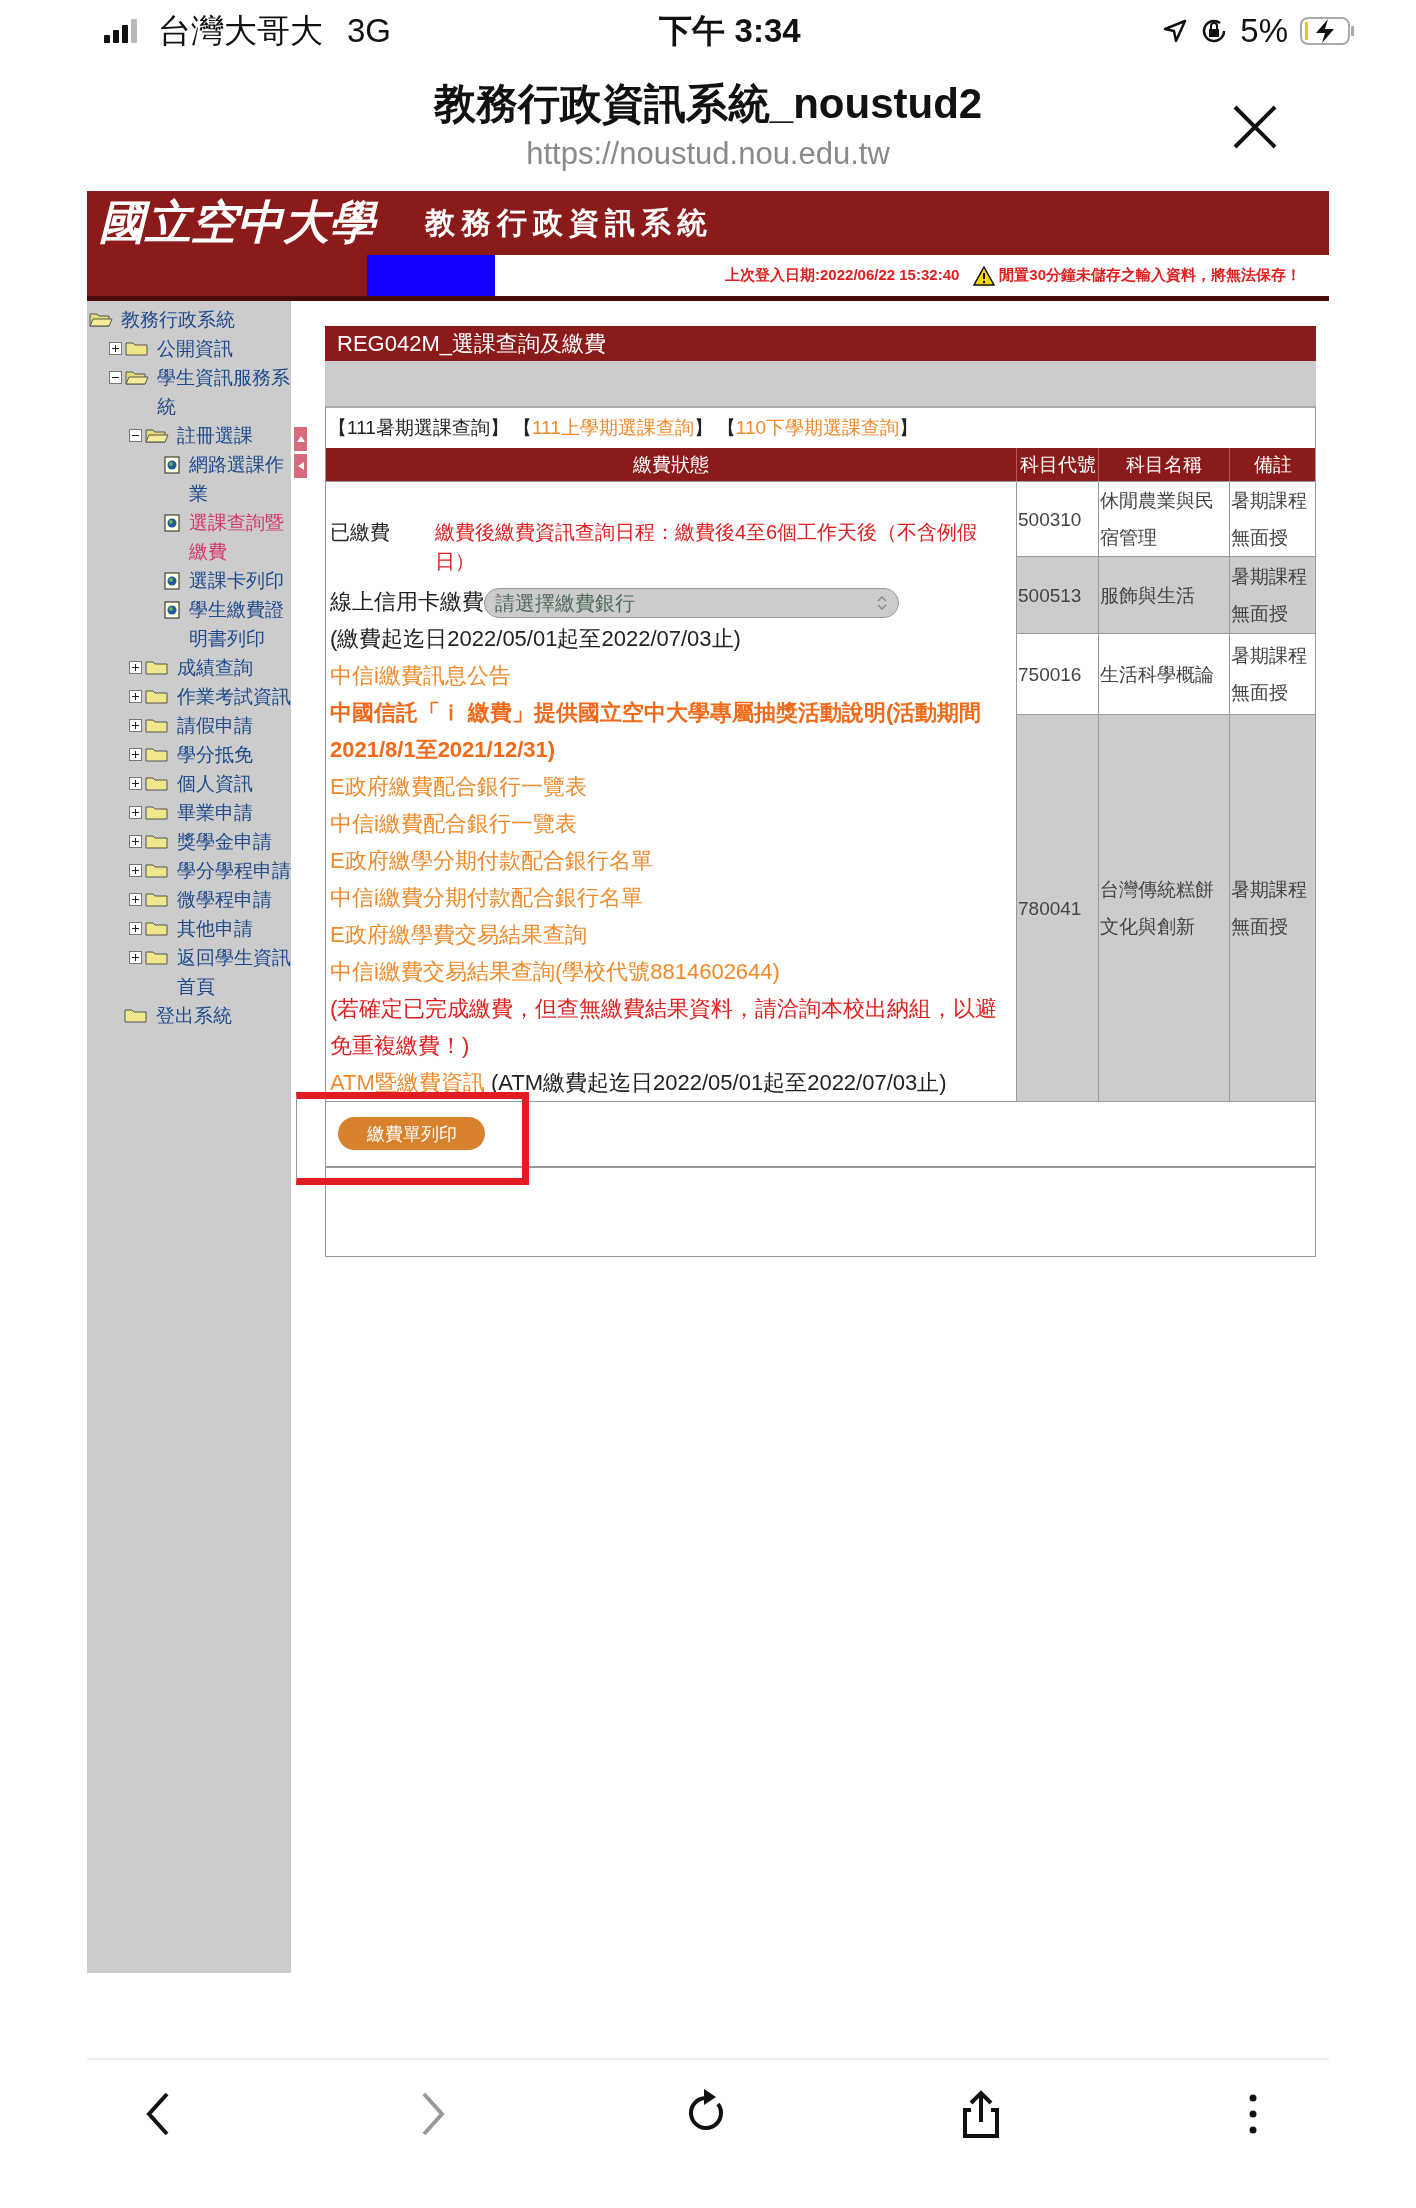 The height and width of the screenshot is (2208, 1416). I want to click on tree-item: 選課卡列印, so click(240, 580).